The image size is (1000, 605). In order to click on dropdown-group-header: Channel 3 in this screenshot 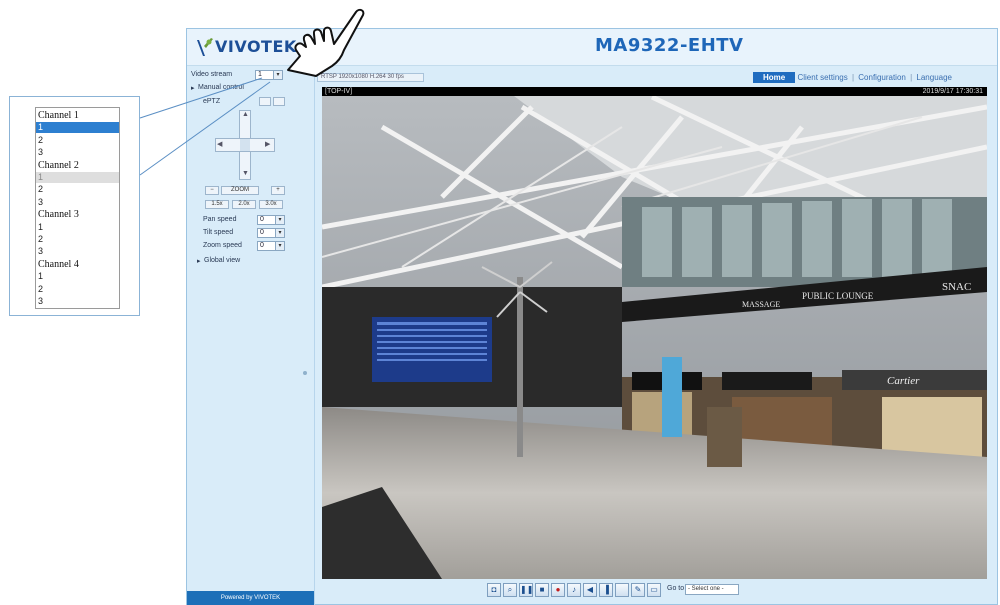, I will do `click(58, 215)`.